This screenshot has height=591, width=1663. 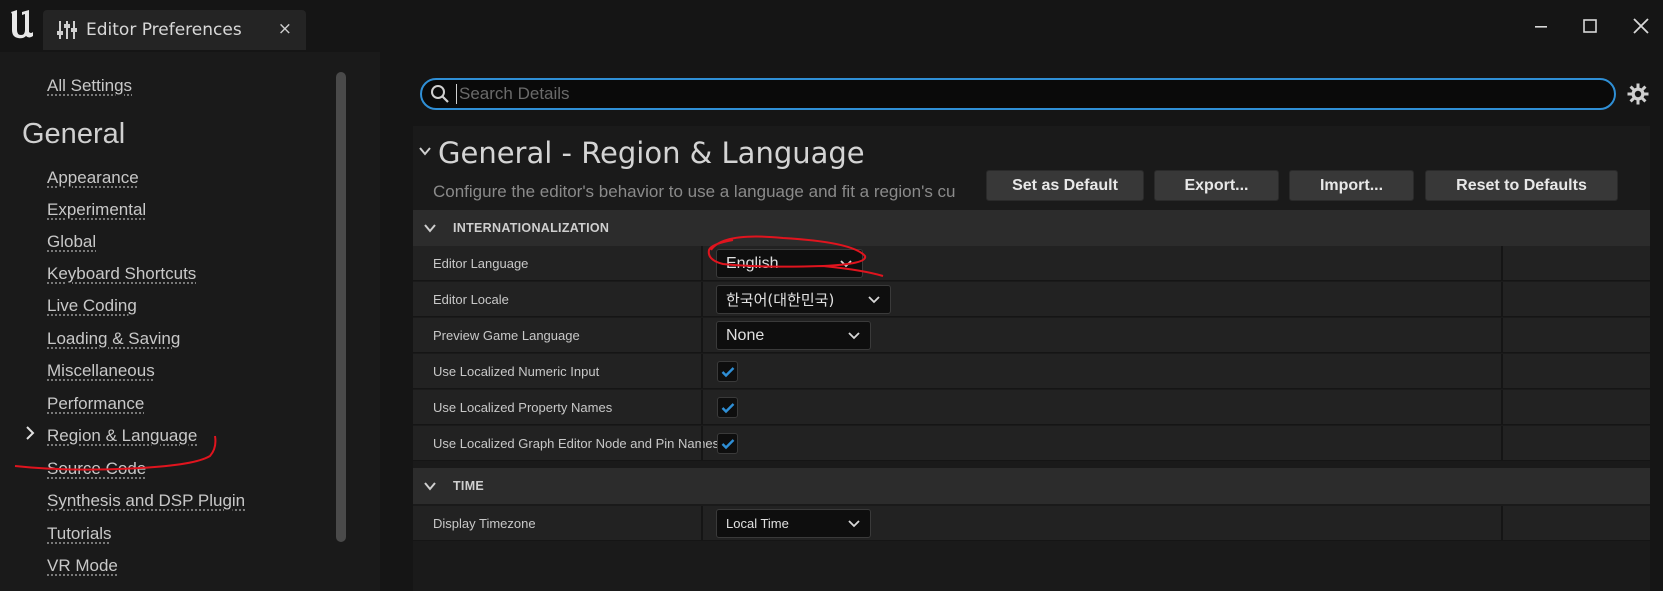 What do you see at coordinates (1031, 407) in the screenshot?
I see `property-row-localized-property-names: Use Localized Property Names` at bounding box center [1031, 407].